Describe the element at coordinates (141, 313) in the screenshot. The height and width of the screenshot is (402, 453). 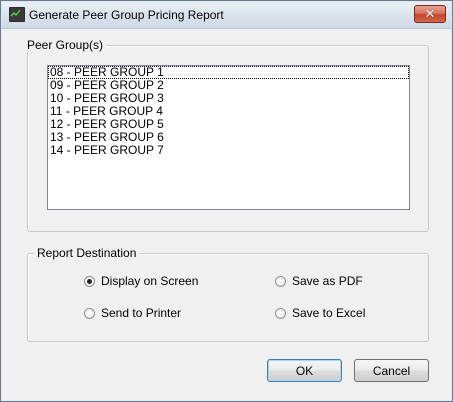
I see `send-to-printer-label: Send to Printer` at that location.